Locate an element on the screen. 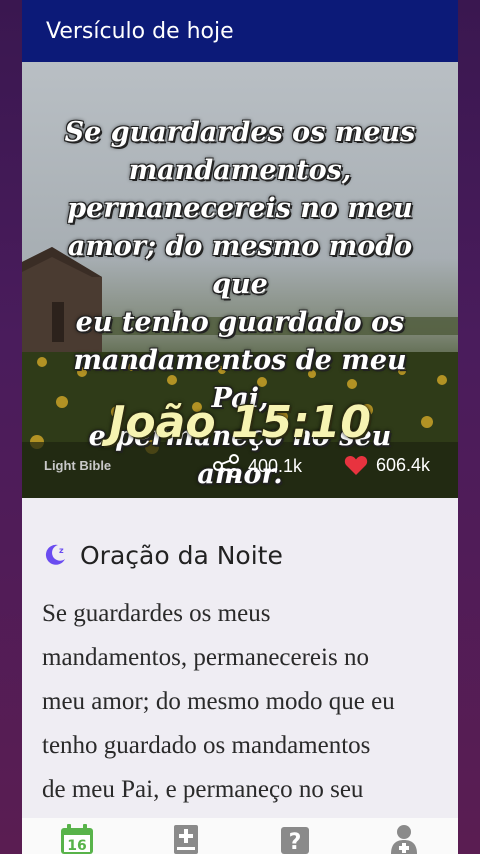  prayer-line: meu amor; do mesmo modo que eu is located at coordinates (218, 701).